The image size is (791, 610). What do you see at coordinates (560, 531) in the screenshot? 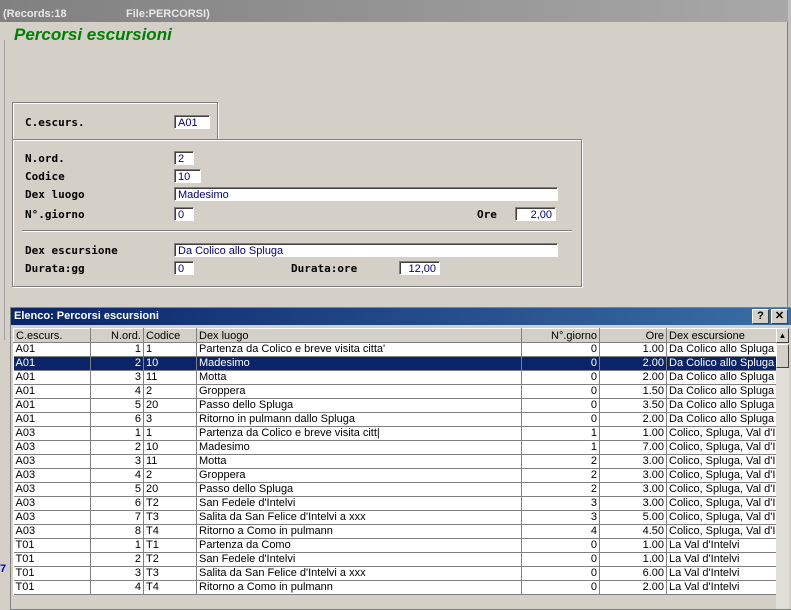
I see `table-cell: 4` at bounding box center [560, 531].